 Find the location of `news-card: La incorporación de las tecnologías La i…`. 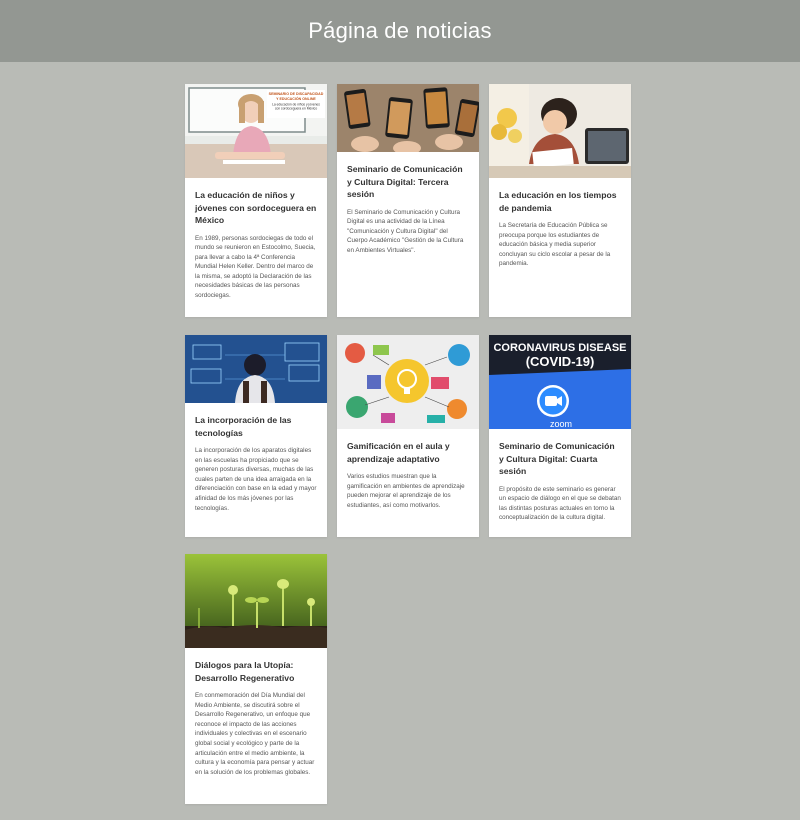

news-card: La incorporación de las tecnologías La i… is located at coordinates (256, 436).